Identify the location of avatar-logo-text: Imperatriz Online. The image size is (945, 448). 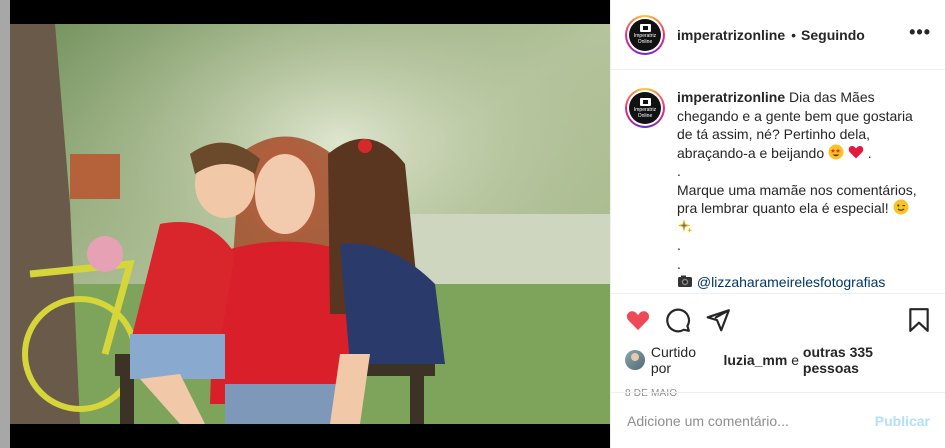
(645, 39).